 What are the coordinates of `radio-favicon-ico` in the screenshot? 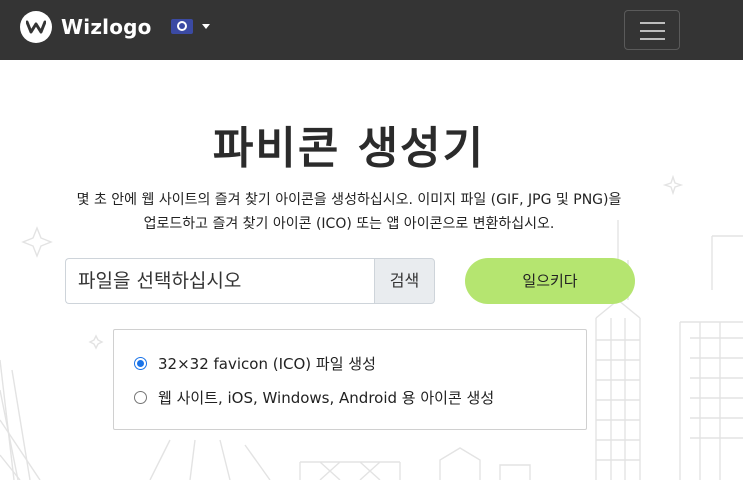 It's located at (140, 363).